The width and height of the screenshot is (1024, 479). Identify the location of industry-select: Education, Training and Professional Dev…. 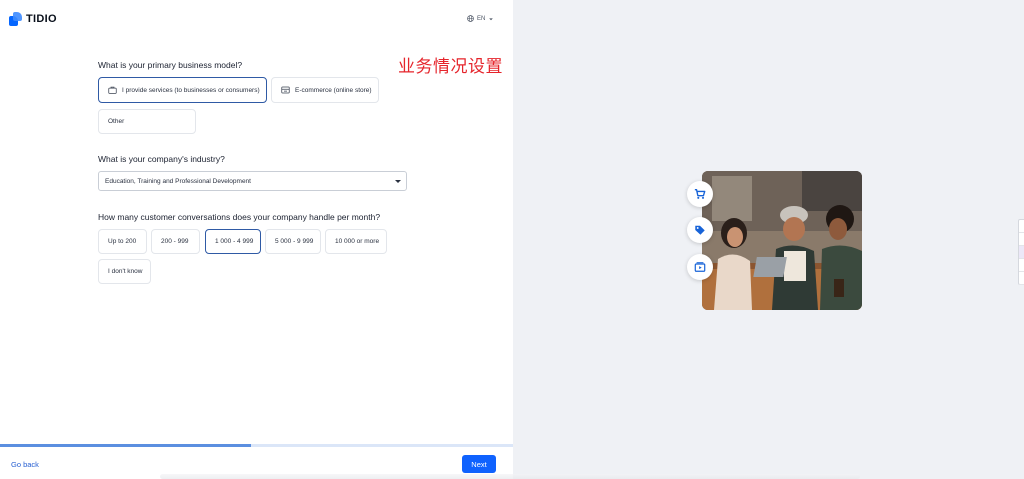
(252, 181).